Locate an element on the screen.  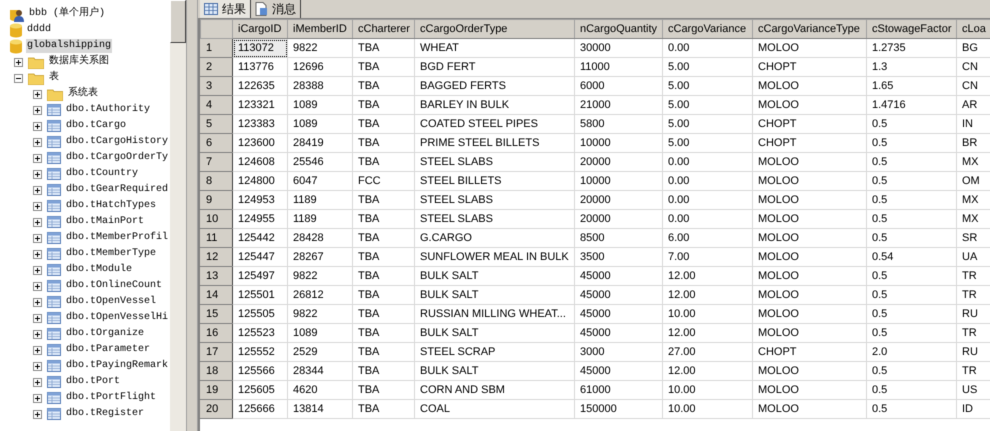
column-header: nCargoQuantity is located at coordinates (618, 29).